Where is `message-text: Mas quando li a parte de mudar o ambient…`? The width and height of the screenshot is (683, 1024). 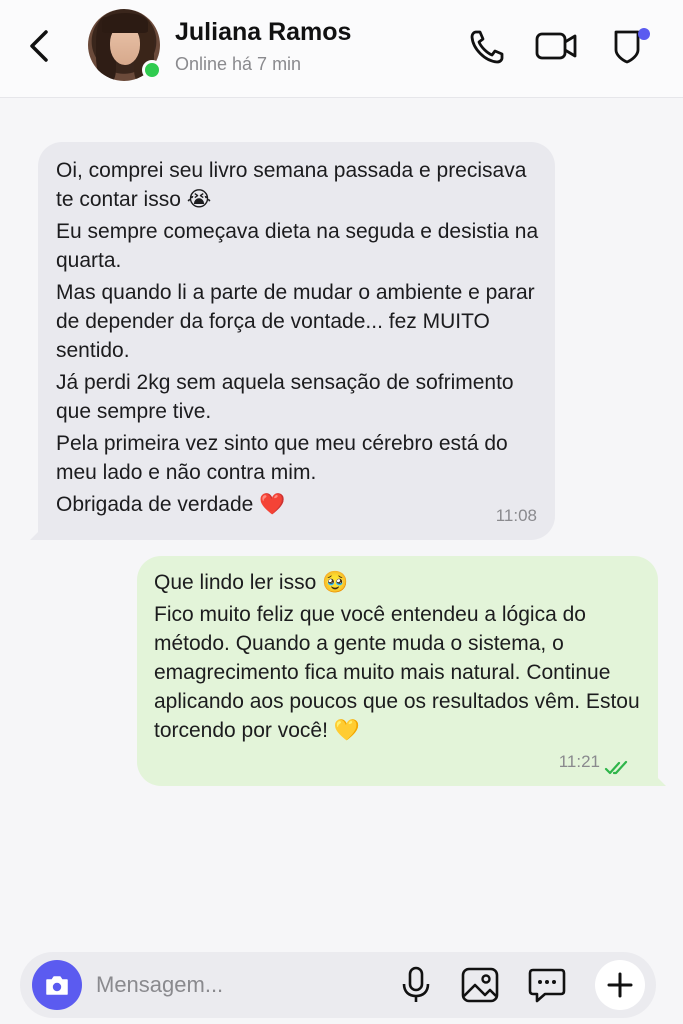
message-text: Mas quando li a parte de mudar o ambient… is located at coordinates (295, 321).